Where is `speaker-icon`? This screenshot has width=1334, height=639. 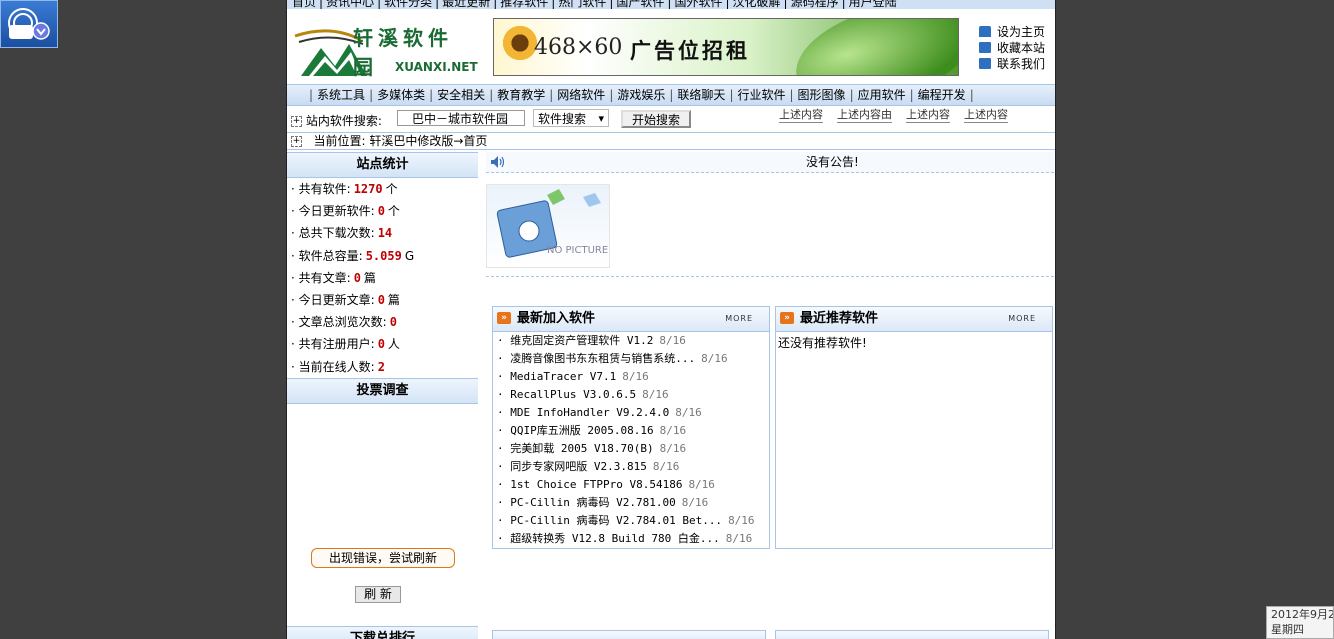
speaker-icon is located at coordinates (498, 165).